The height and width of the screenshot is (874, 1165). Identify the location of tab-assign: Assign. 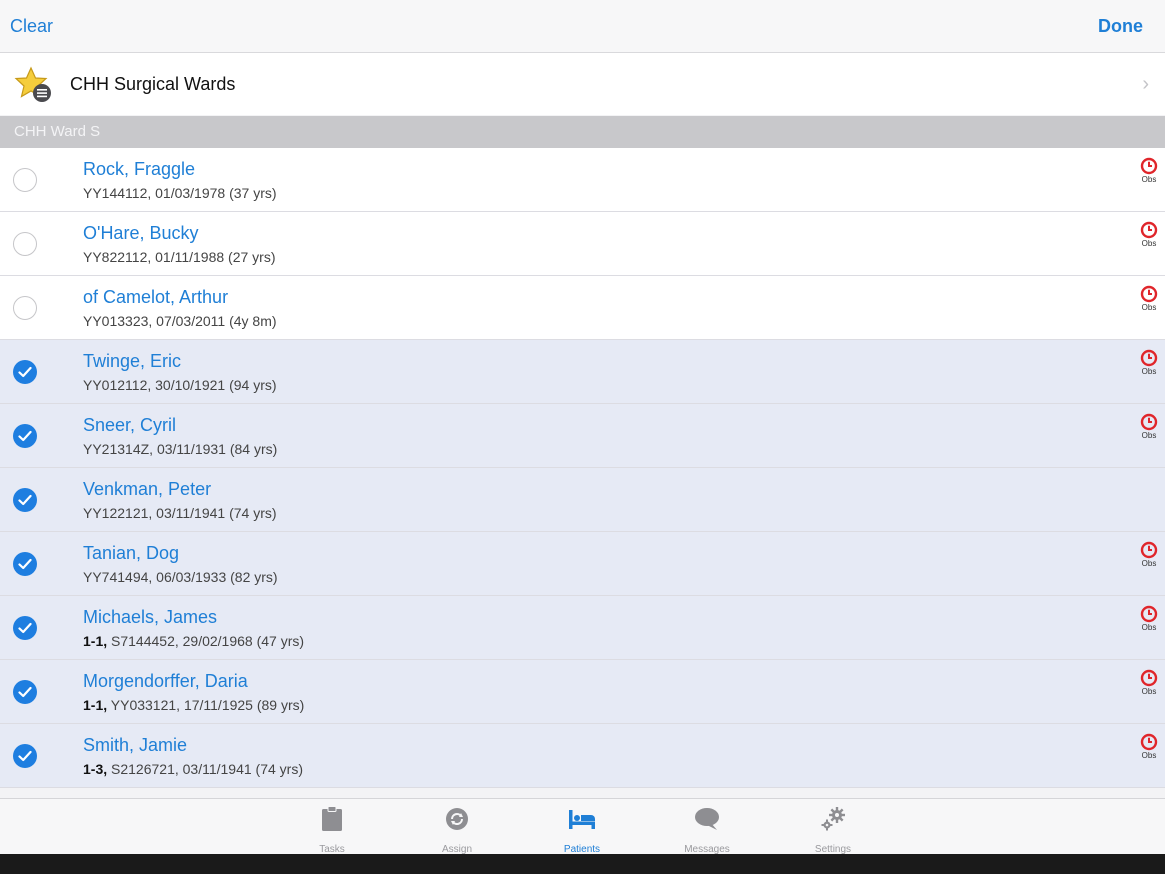
(457, 829).